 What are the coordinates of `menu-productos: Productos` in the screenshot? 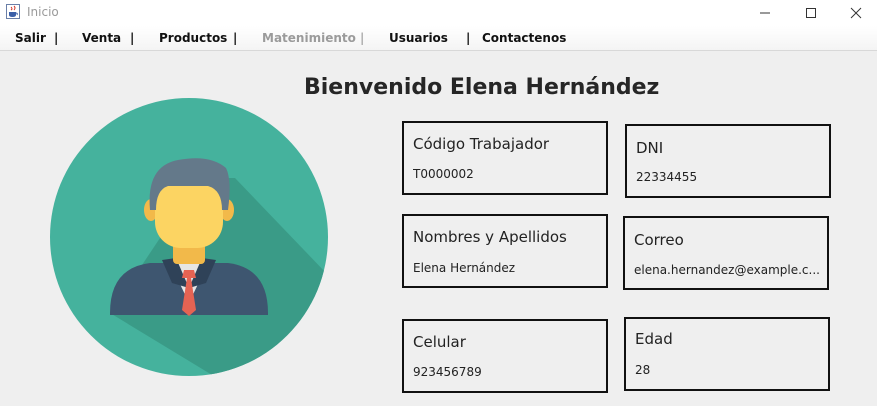 It's located at (193, 38).